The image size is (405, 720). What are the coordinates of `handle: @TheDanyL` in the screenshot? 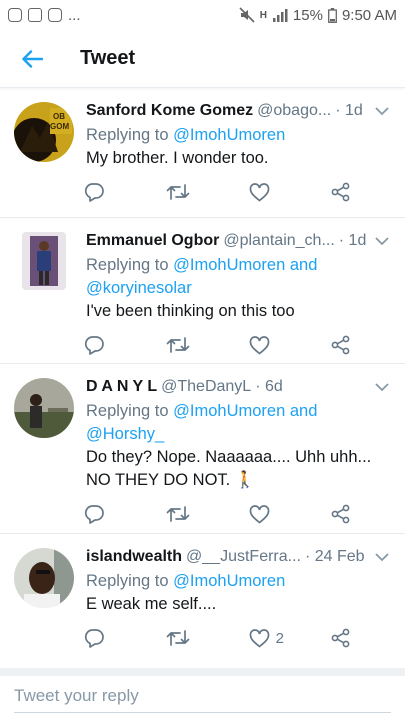 It's located at (206, 387).